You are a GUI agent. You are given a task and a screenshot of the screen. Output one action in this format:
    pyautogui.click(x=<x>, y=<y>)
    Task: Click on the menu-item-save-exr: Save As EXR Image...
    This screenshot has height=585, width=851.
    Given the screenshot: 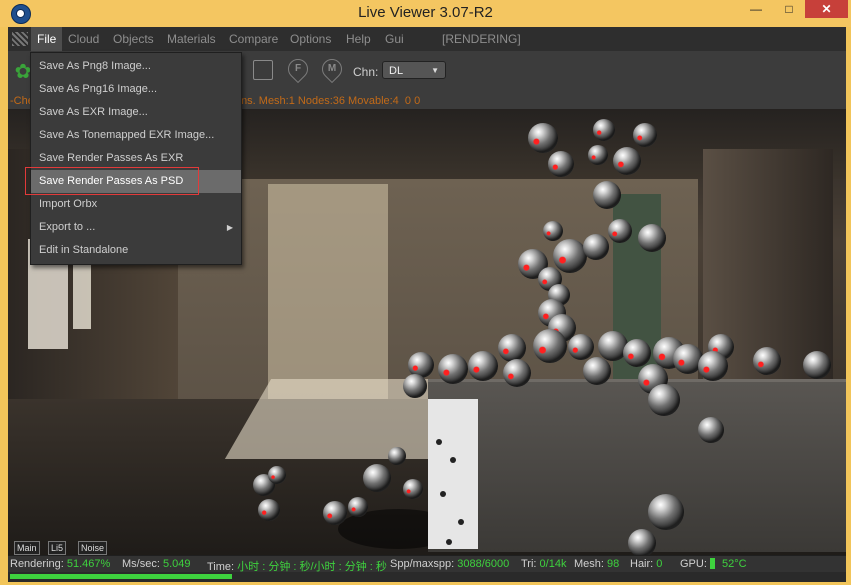 What is the action you would take?
    pyautogui.click(x=136, y=112)
    